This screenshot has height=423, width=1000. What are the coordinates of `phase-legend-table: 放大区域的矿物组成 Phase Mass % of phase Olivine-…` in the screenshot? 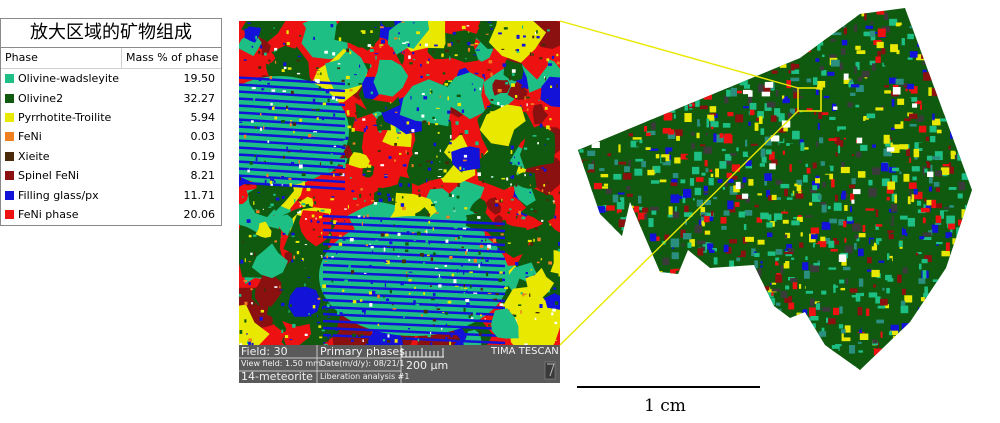 It's located at (111, 122).